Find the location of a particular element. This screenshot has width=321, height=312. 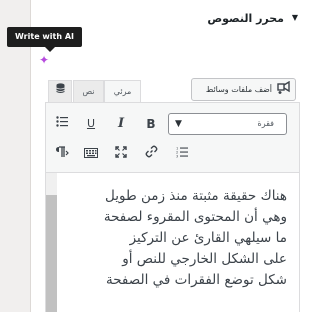

add-media-button: أضف ملفات وسائط is located at coordinates (243, 89).